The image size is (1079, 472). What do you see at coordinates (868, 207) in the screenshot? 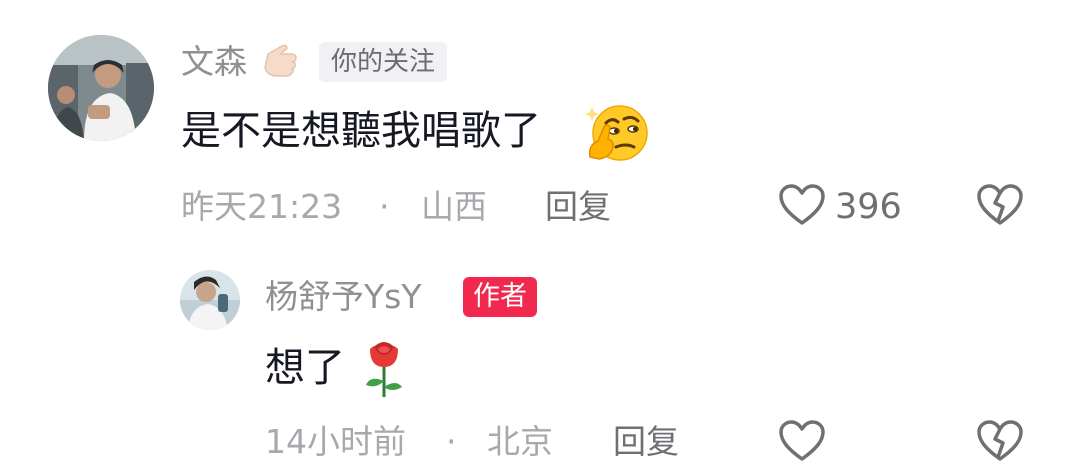
I see `like-count: 396` at bounding box center [868, 207].